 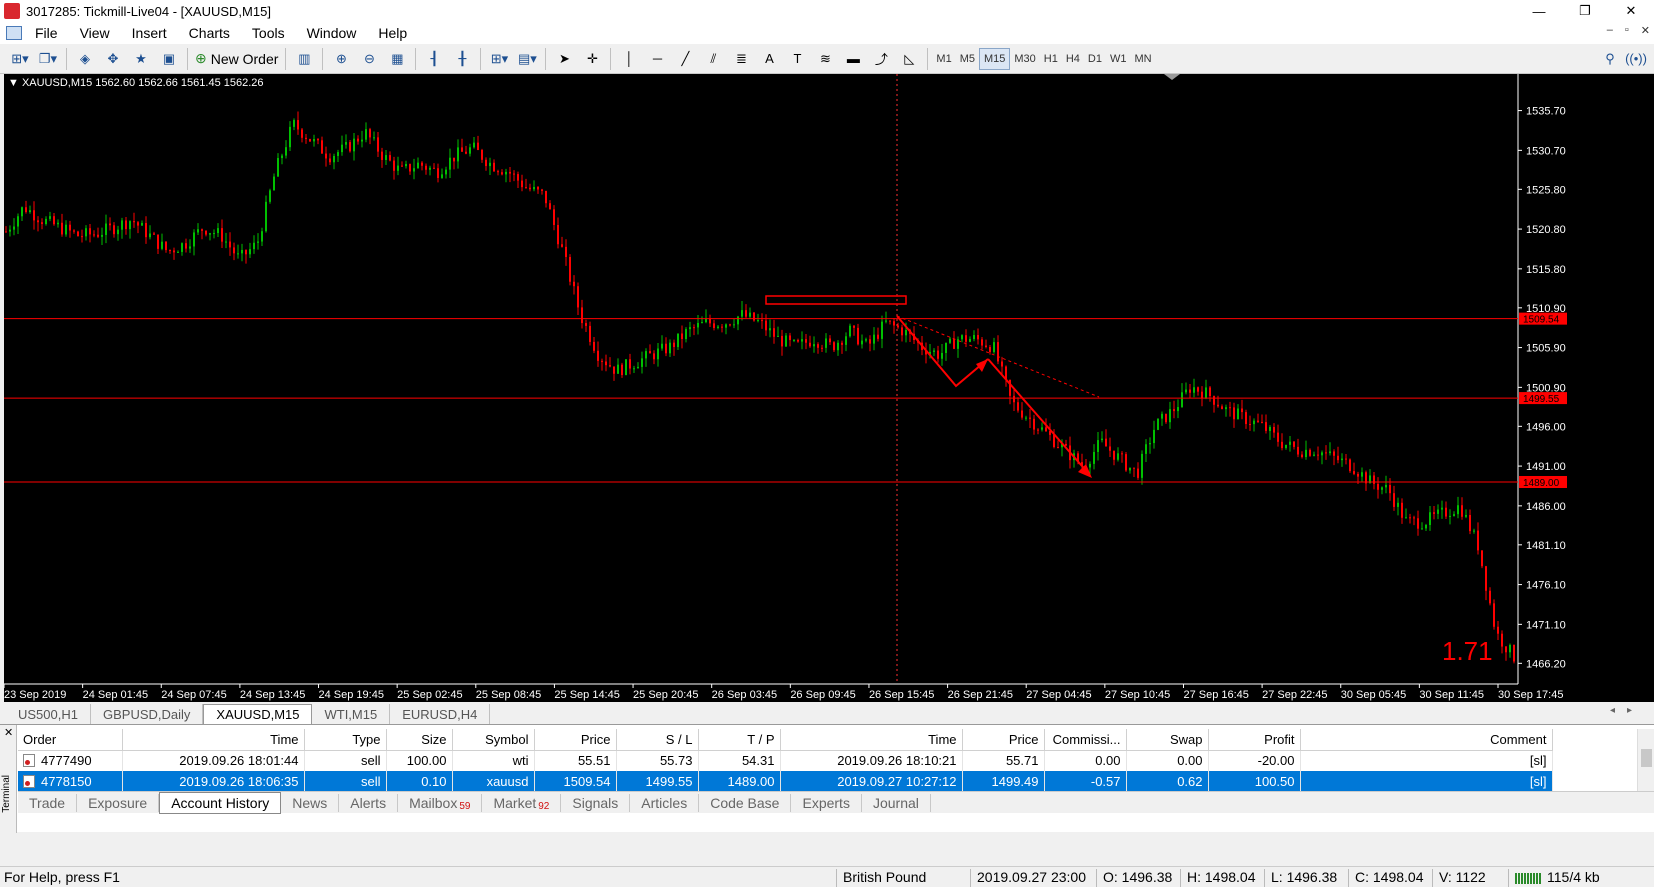 What do you see at coordinates (685, 59) in the screenshot?
I see `trendline-icon: ╱` at bounding box center [685, 59].